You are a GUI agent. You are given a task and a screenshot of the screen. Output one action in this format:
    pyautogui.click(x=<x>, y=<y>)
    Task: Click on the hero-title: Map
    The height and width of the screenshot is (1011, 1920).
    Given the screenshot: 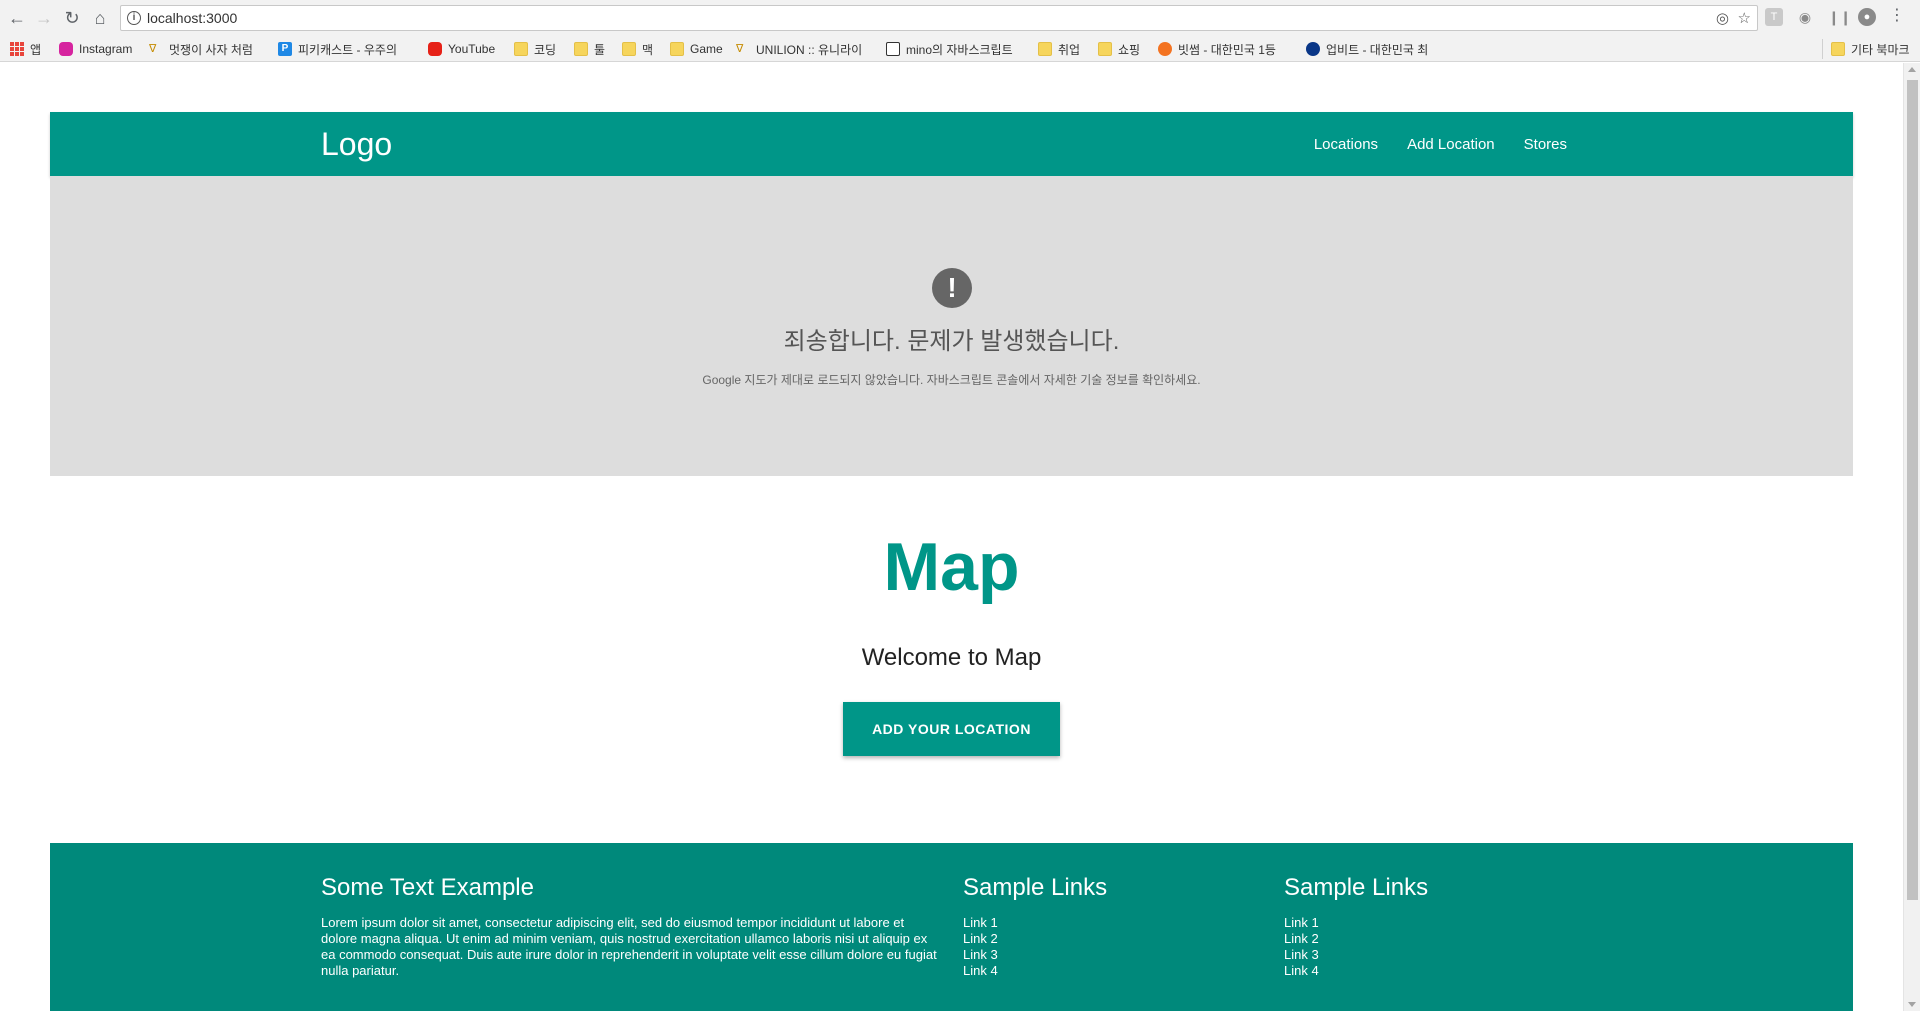 What is the action you would take?
    pyautogui.click(x=951, y=567)
    